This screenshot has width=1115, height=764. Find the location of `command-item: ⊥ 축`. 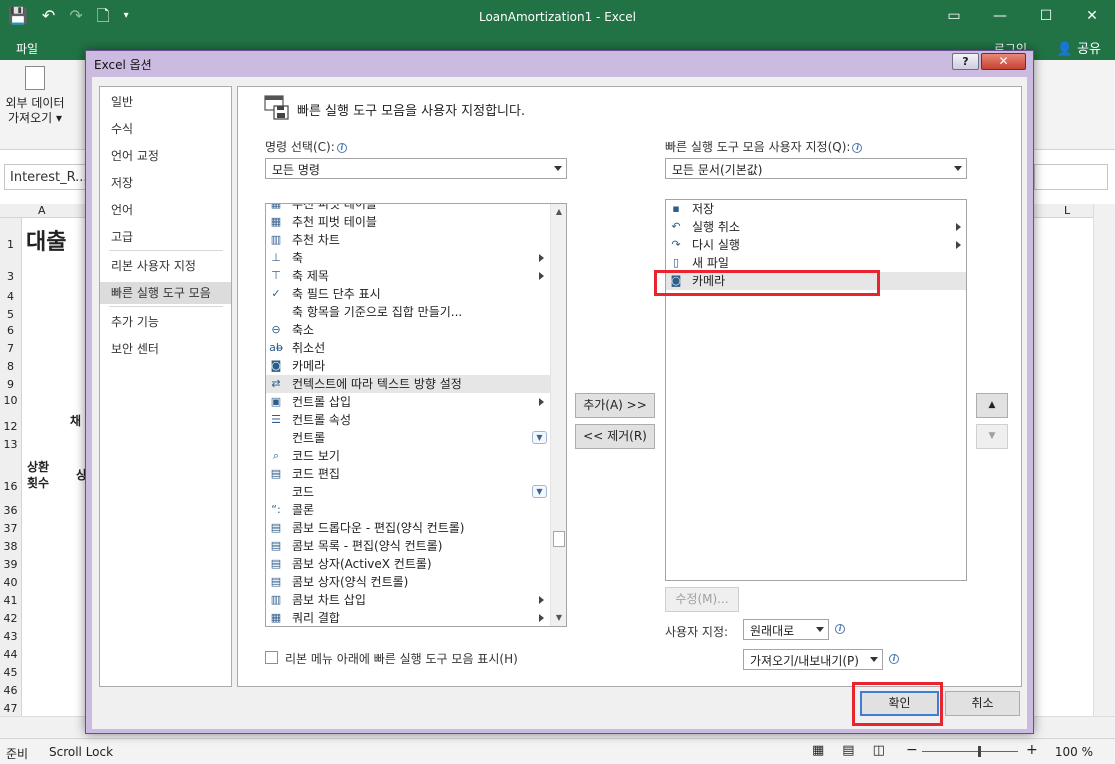

command-item: ⊥ 축 is located at coordinates (408, 258).